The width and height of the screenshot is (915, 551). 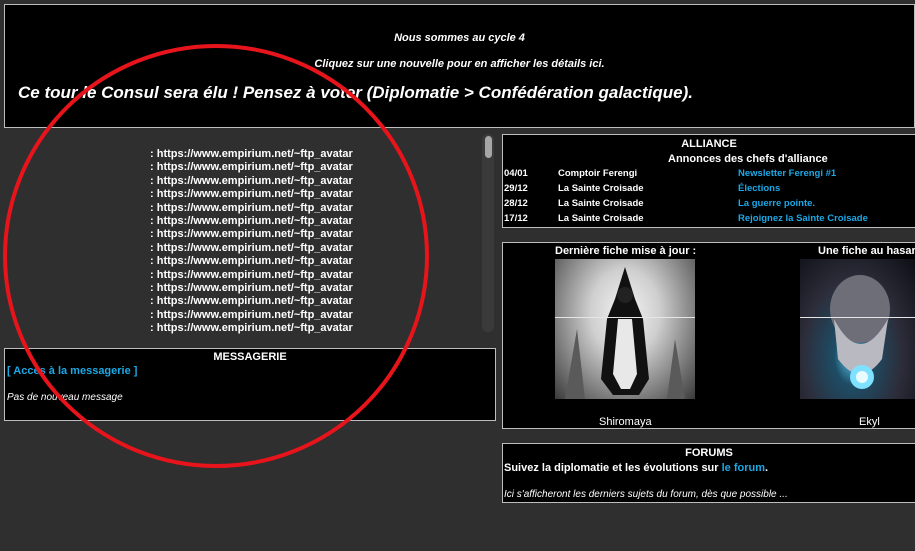 I want to click on alliance-row-date: 29/12, so click(x=516, y=188).